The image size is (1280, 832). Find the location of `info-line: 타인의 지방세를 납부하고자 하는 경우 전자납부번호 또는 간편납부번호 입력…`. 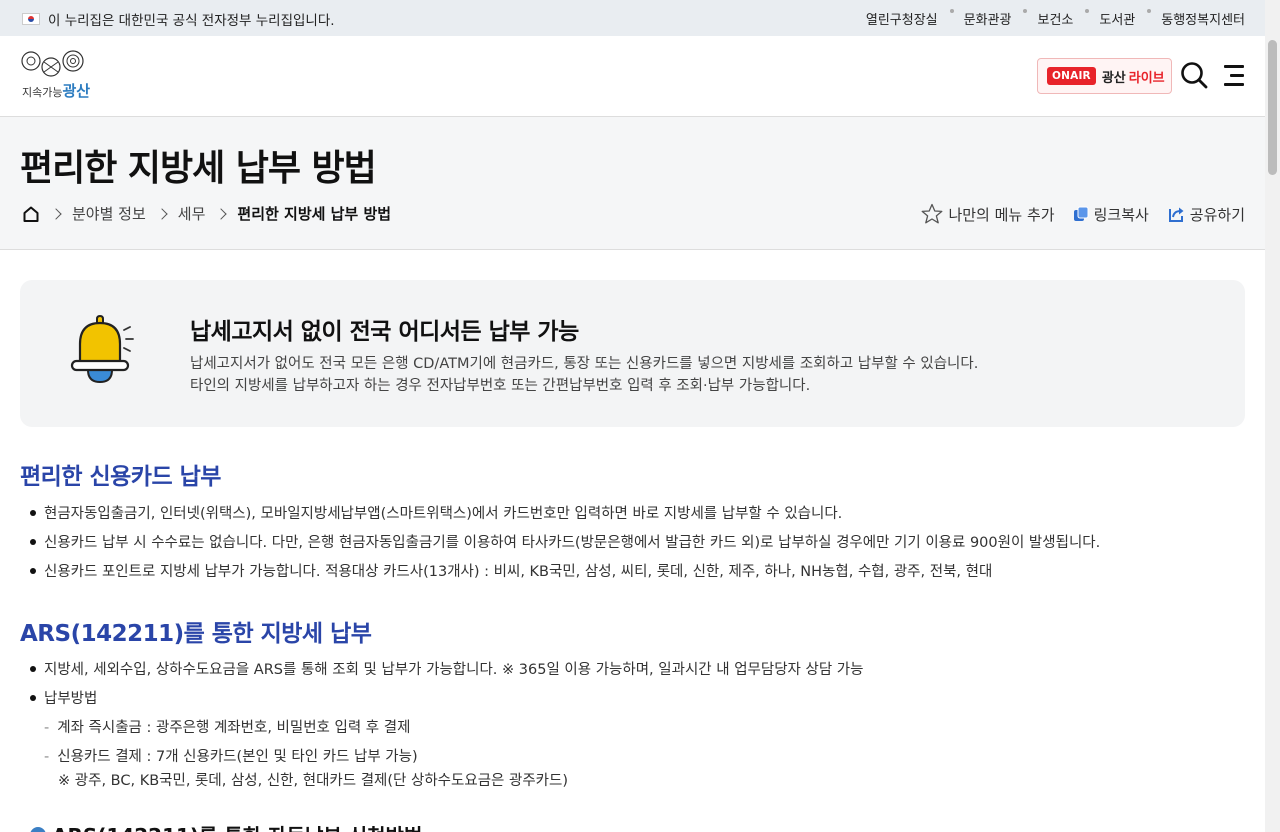

info-line: 타인의 지방세를 납부하고자 하는 경우 전자납부번호 또는 간편납부번호 입력… is located at coordinates (500, 386).